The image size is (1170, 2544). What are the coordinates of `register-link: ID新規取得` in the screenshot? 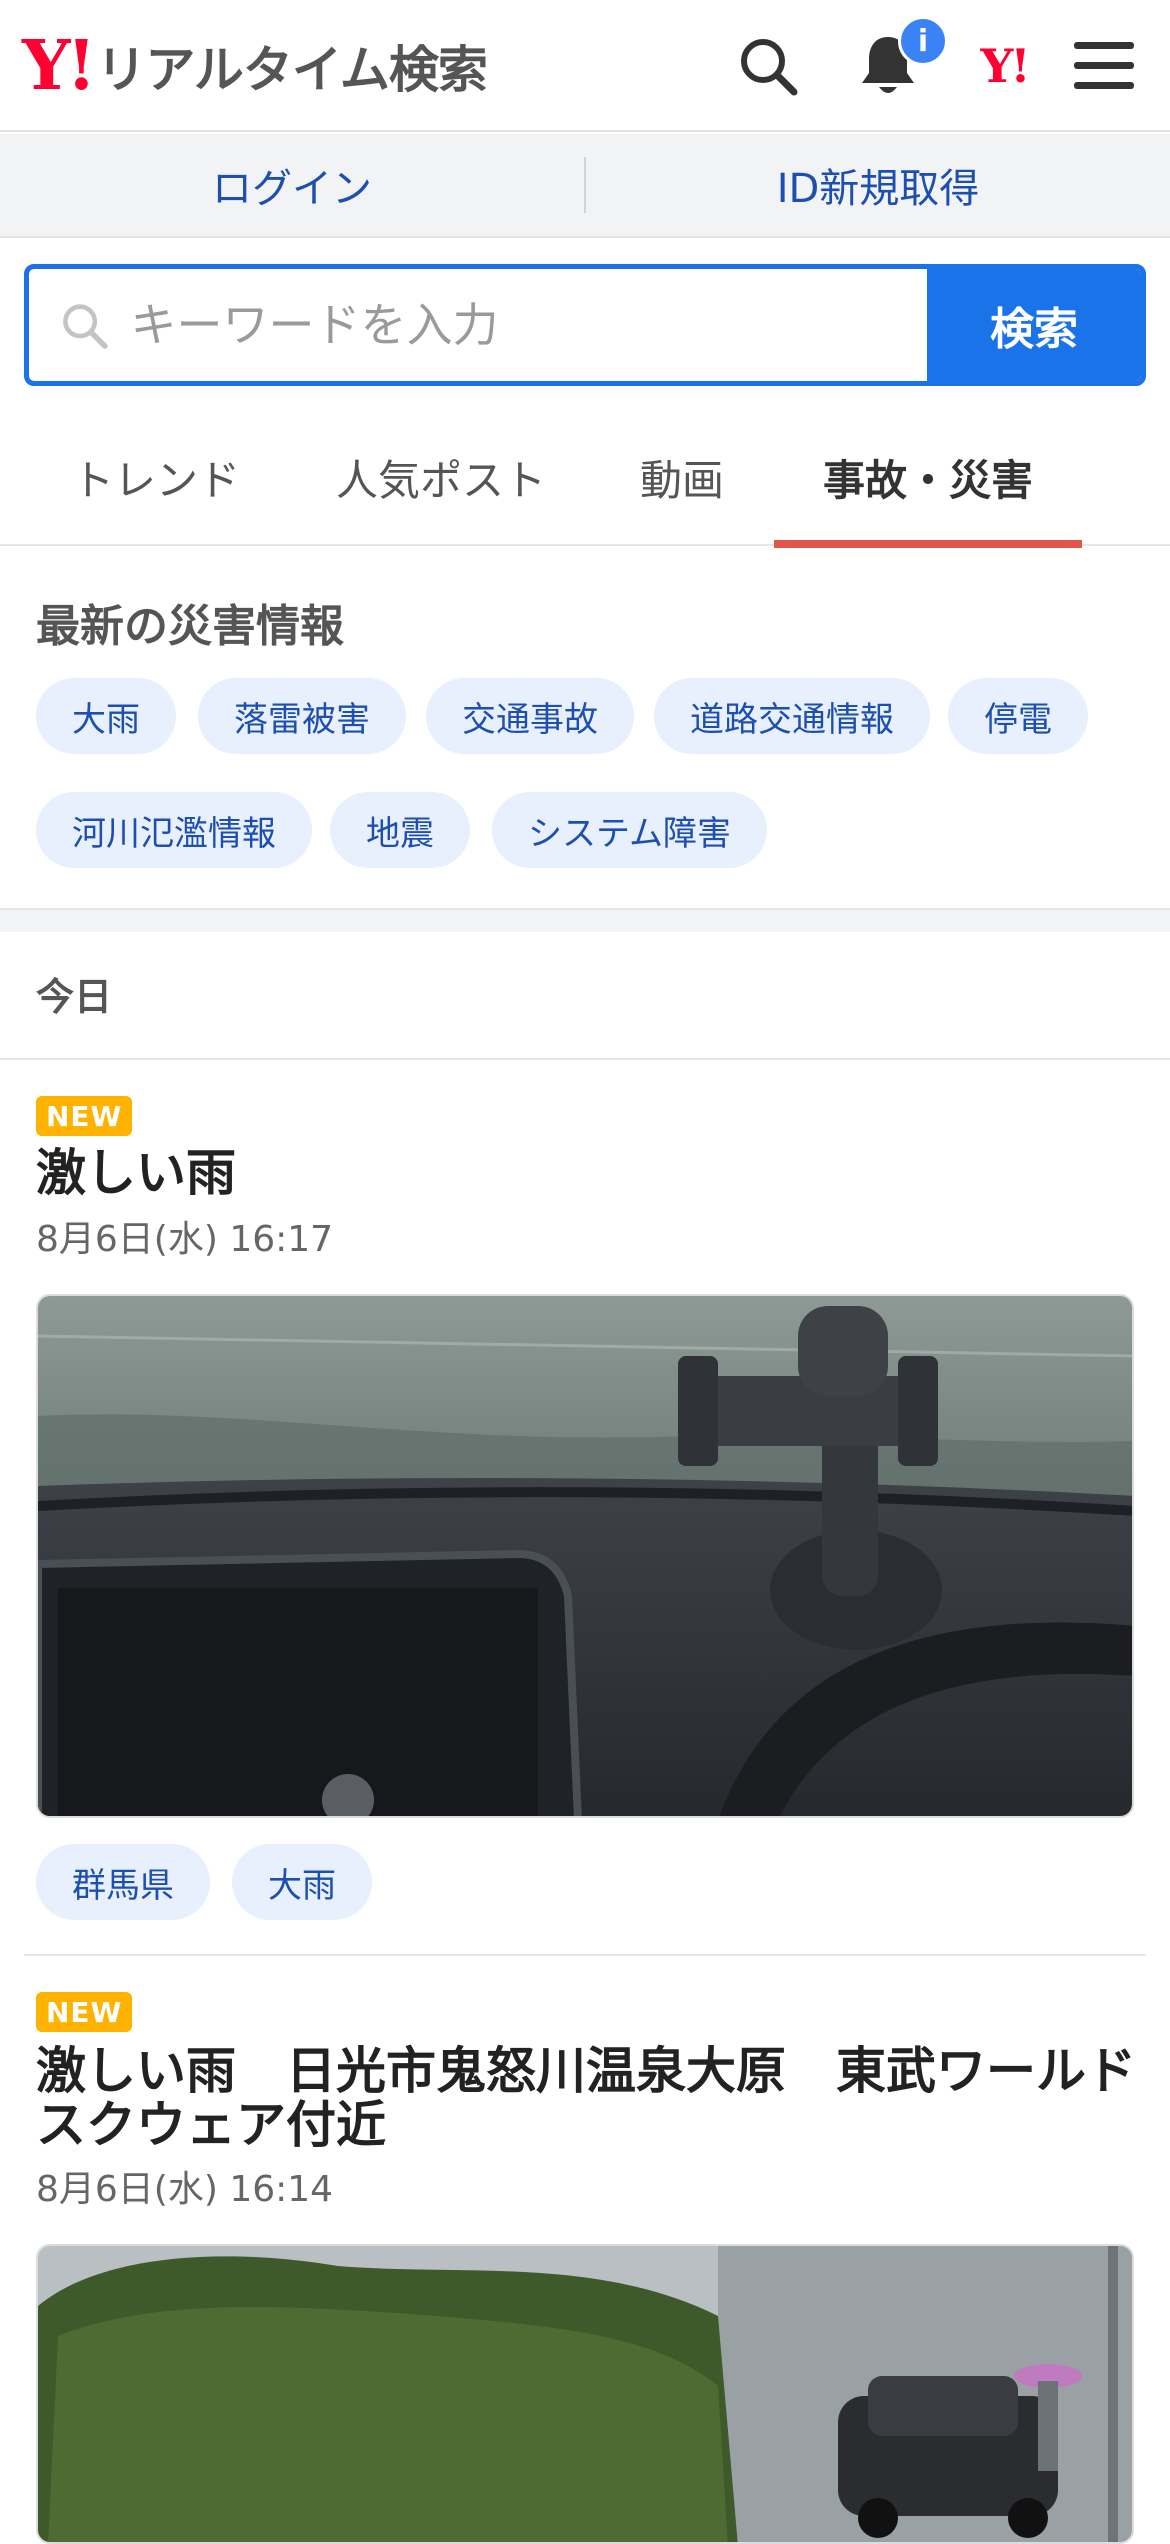 It's located at (878, 185).